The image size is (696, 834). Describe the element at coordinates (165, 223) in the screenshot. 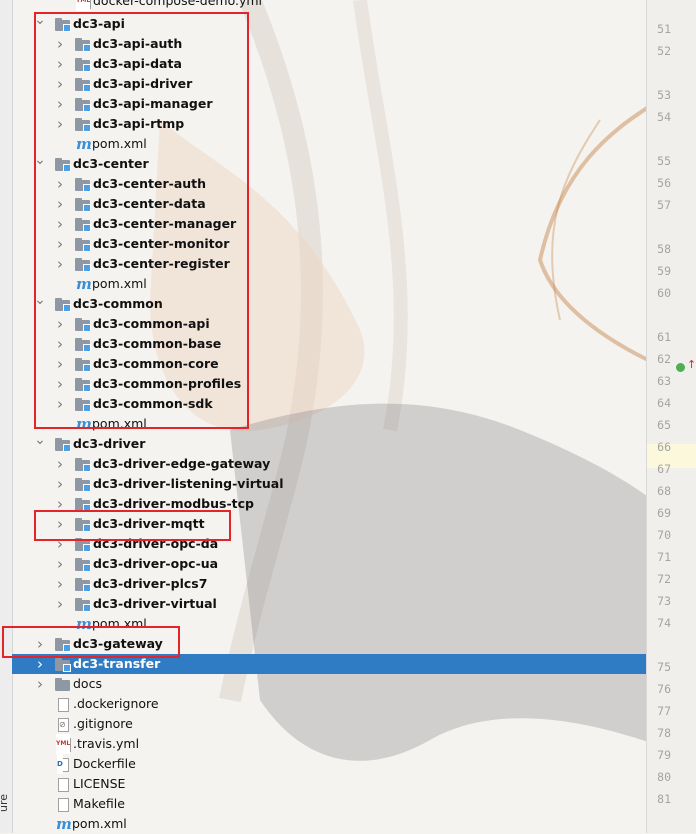

I see `tree-item-label: dc3-center-manager` at that location.